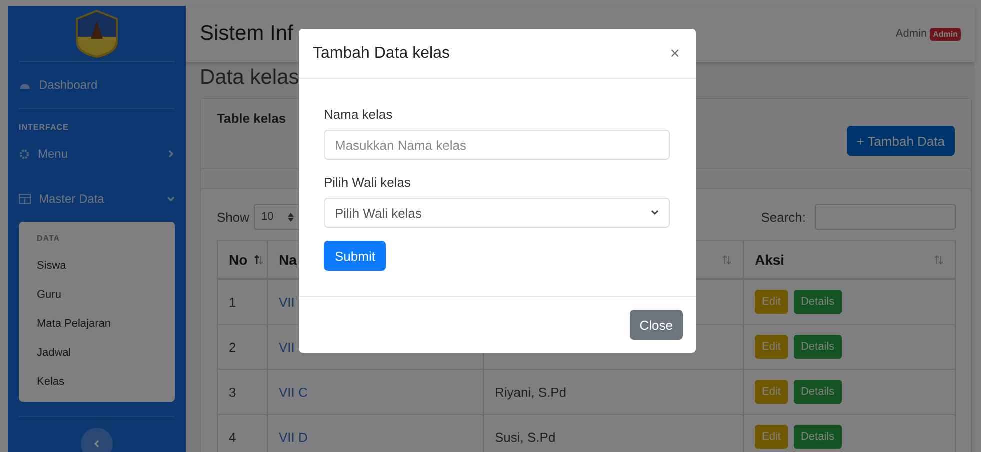 This screenshot has width=981, height=452. Describe the element at coordinates (106, 294) in the screenshot. I see `submenu-item: Guru` at that location.